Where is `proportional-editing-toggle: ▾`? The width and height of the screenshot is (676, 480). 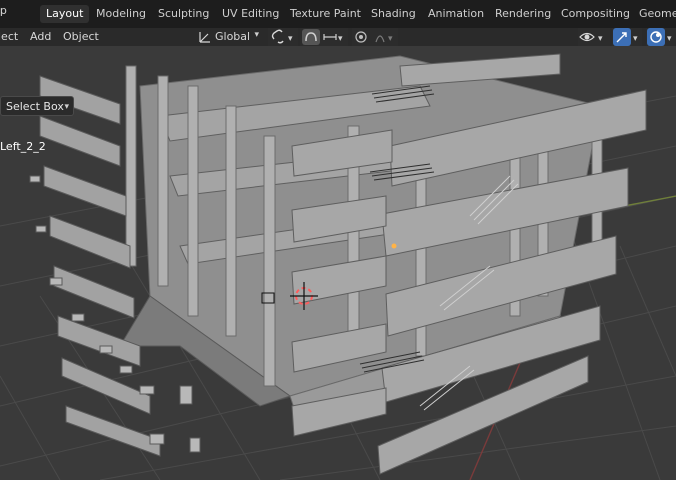
proportional-editing-toggle: ▾ is located at coordinates (375, 37).